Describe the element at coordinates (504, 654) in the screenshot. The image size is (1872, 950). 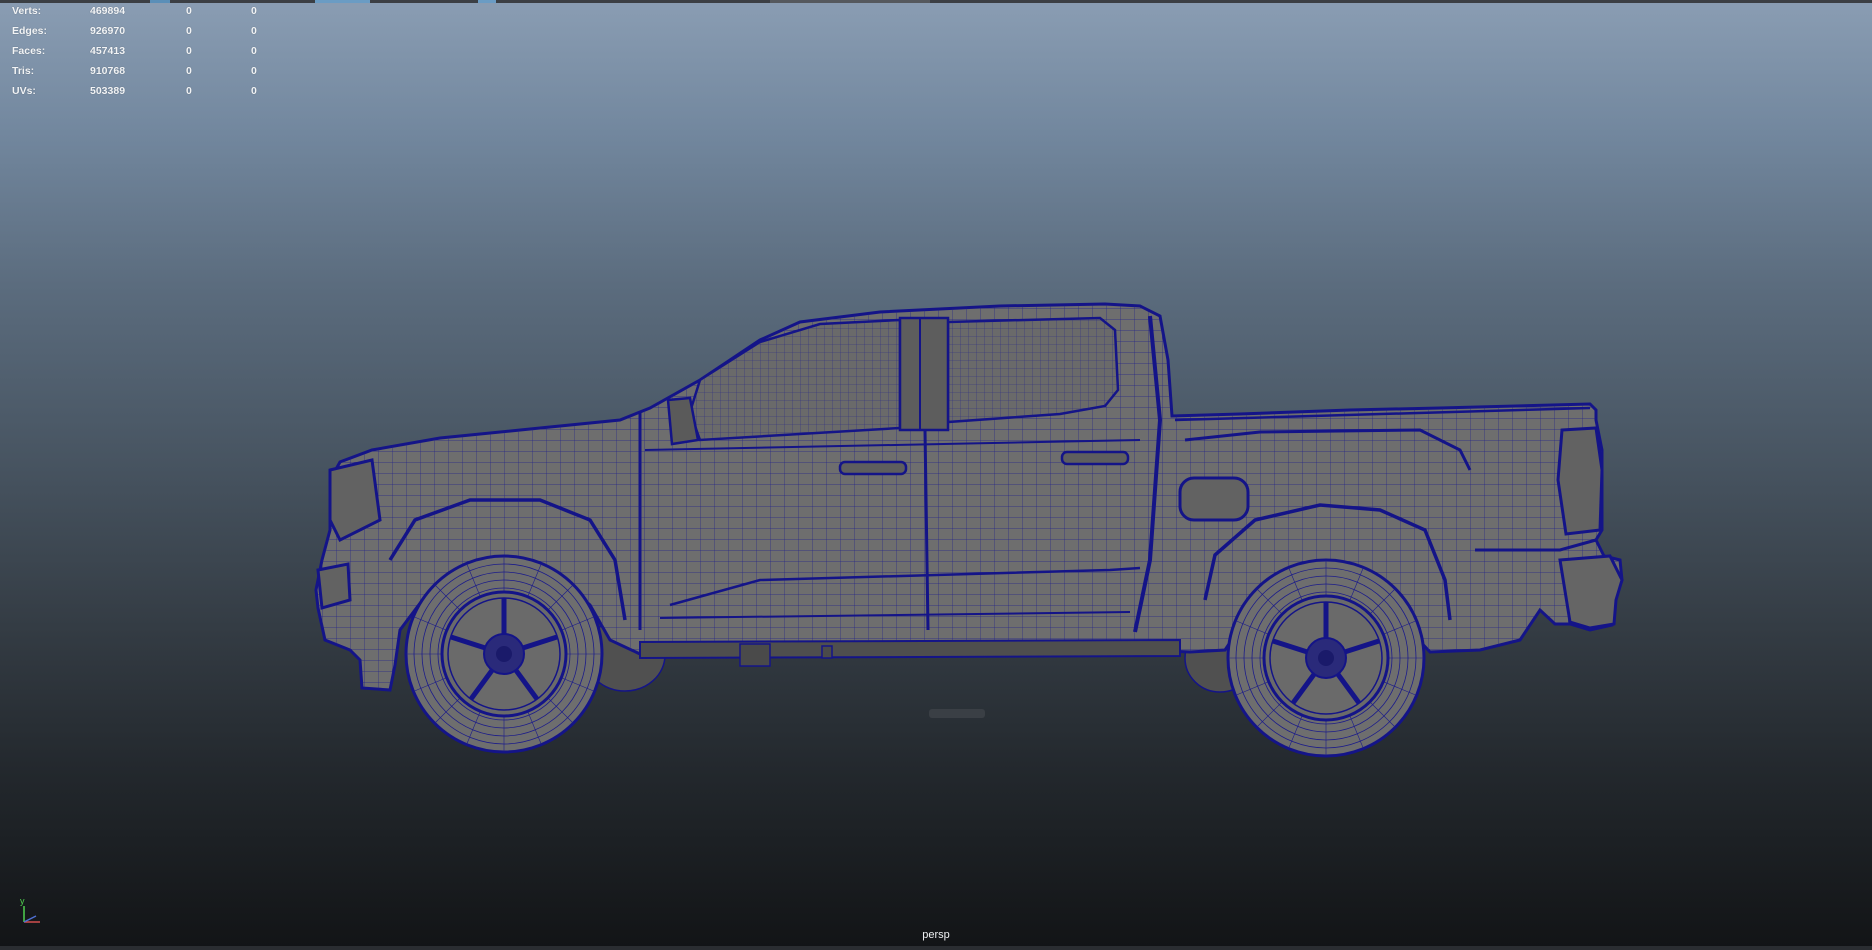
I see `front-wheel` at that location.